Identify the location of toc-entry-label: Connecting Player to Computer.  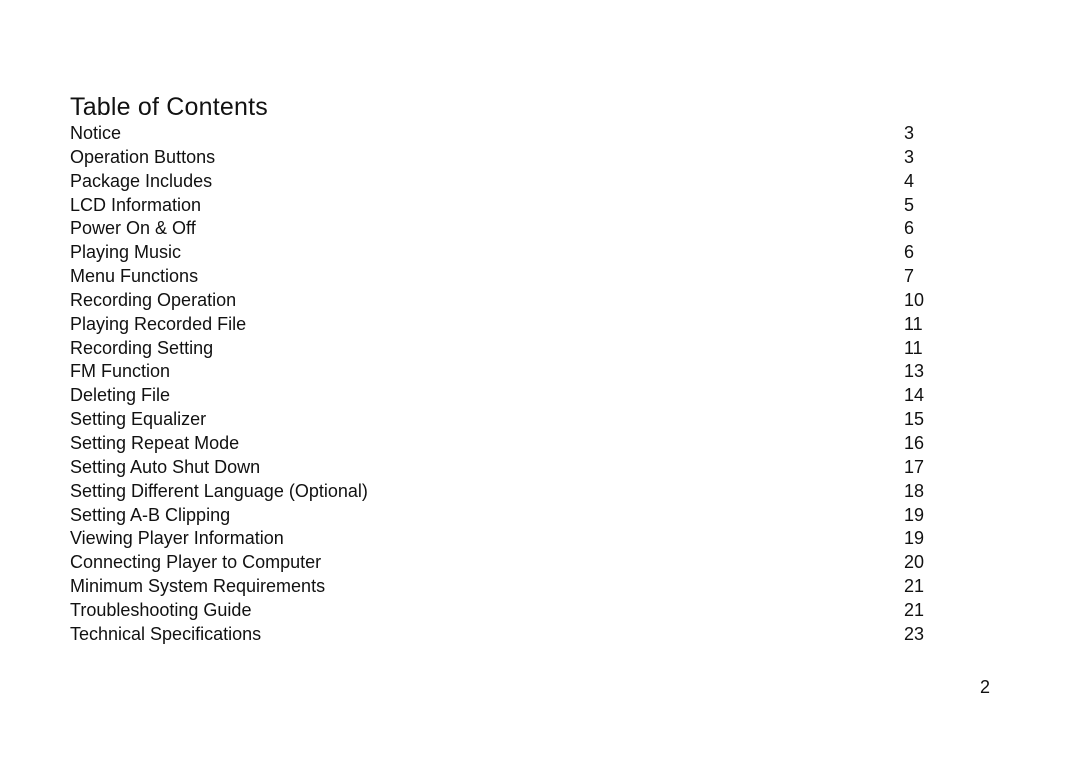
(196, 562).